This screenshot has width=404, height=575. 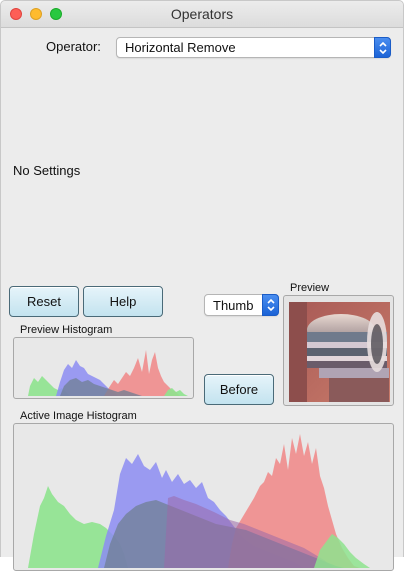 What do you see at coordinates (78, 416) in the screenshot?
I see `active-histogram-label: Active Image Histogram` at bounding box center [78, 416].